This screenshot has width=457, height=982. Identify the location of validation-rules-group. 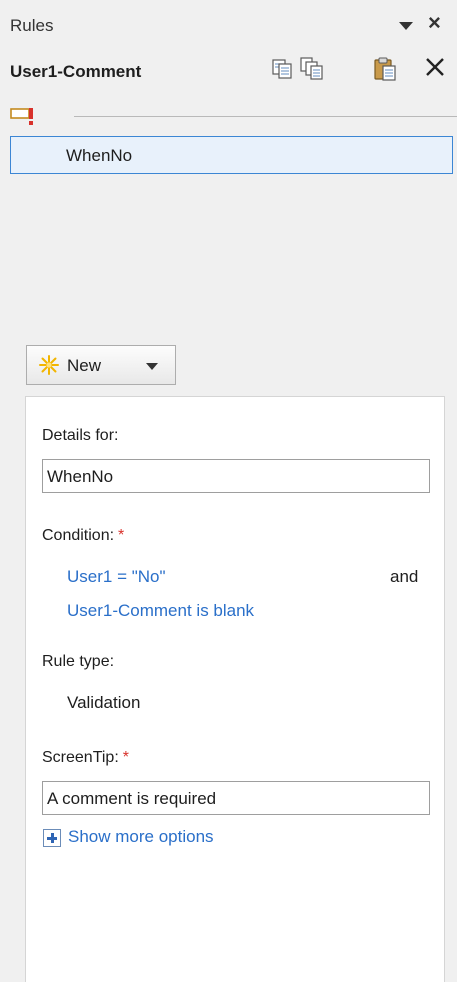
(233, 116).